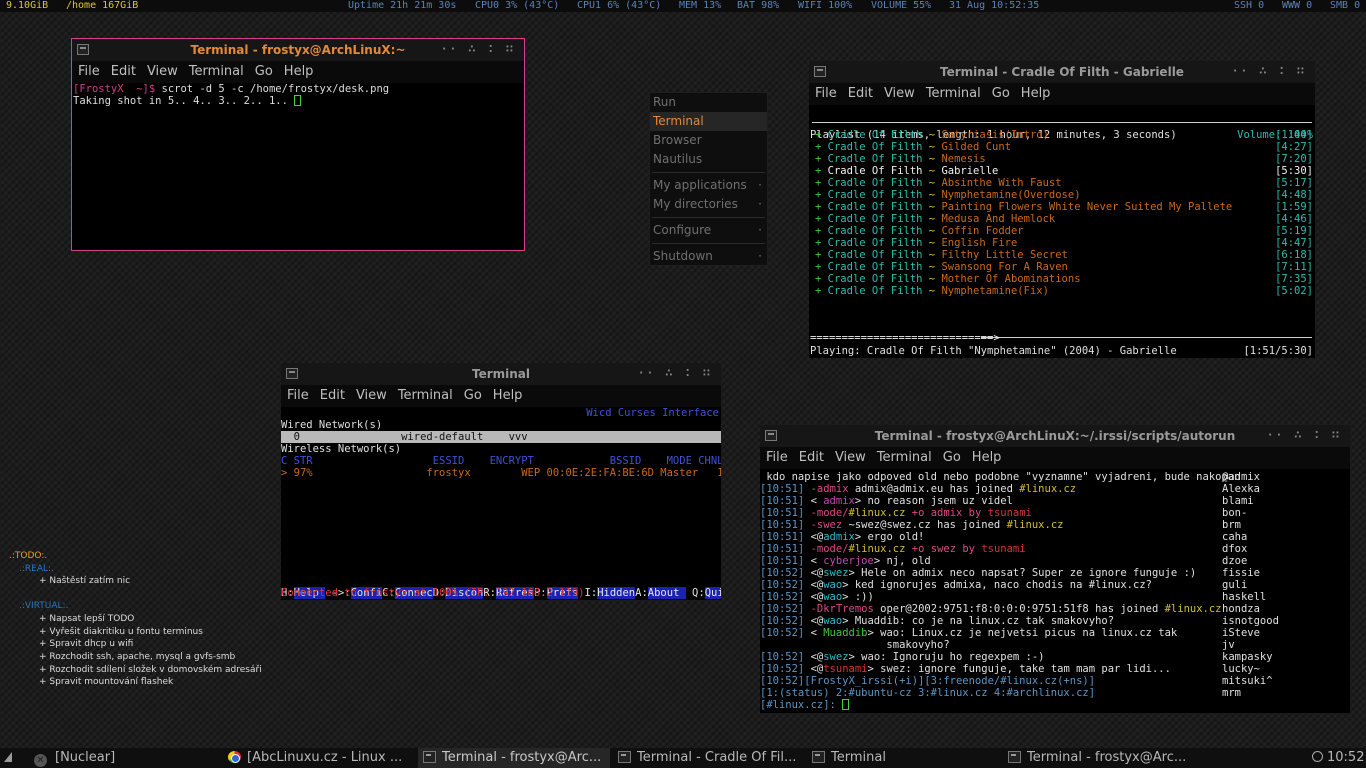 The width and height of the screenshot is (1366, 768). Describe the element at coordinates (1284, 597) in the screenshot. I see `nick-item: haskell` at that location.